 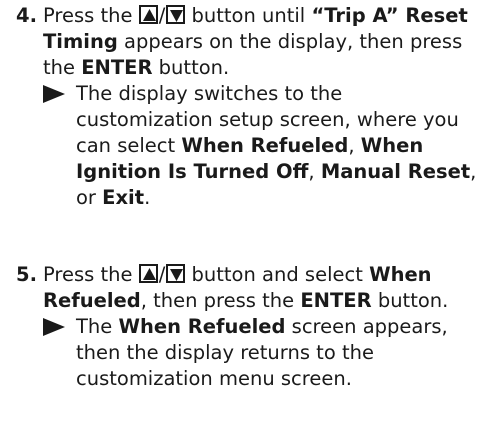 What do you see at coordinates (26, 274) in the screenshot?
I see `step-number: 5.` at bounding box center [26, 274].